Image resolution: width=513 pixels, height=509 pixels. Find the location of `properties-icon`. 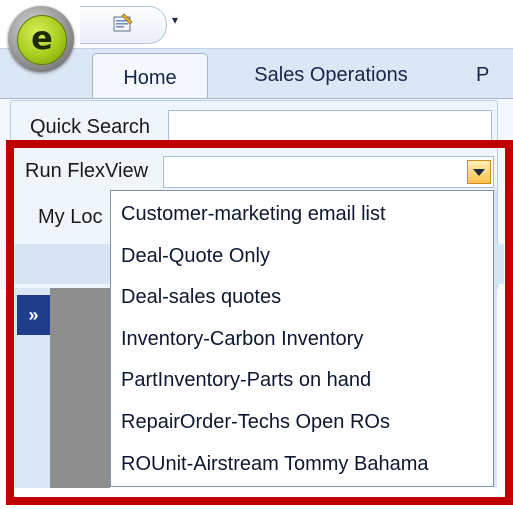

properties-icon is located at coordinates (123, 23).